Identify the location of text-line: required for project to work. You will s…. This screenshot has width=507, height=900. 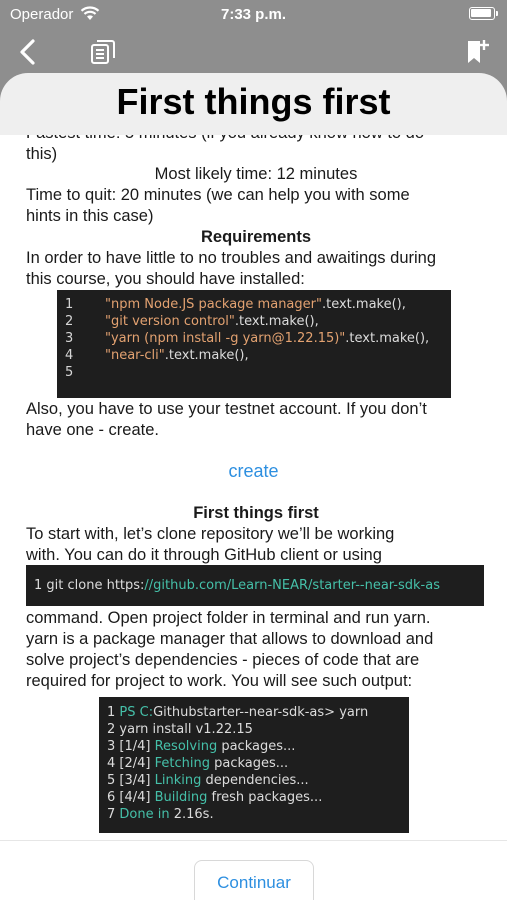
(219, 681).